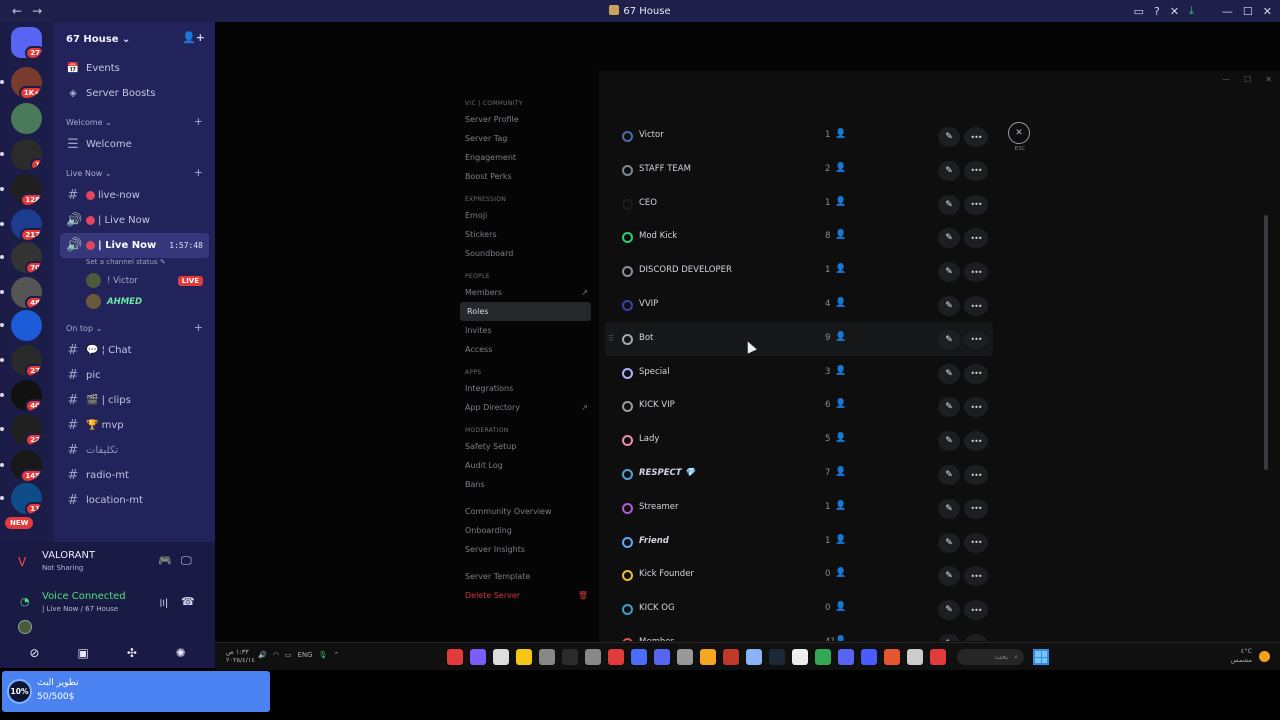  Describe the element at coordinates (528, 530) in the screenshot. I see `settings-item-onboarding: Onboarding` at that location.